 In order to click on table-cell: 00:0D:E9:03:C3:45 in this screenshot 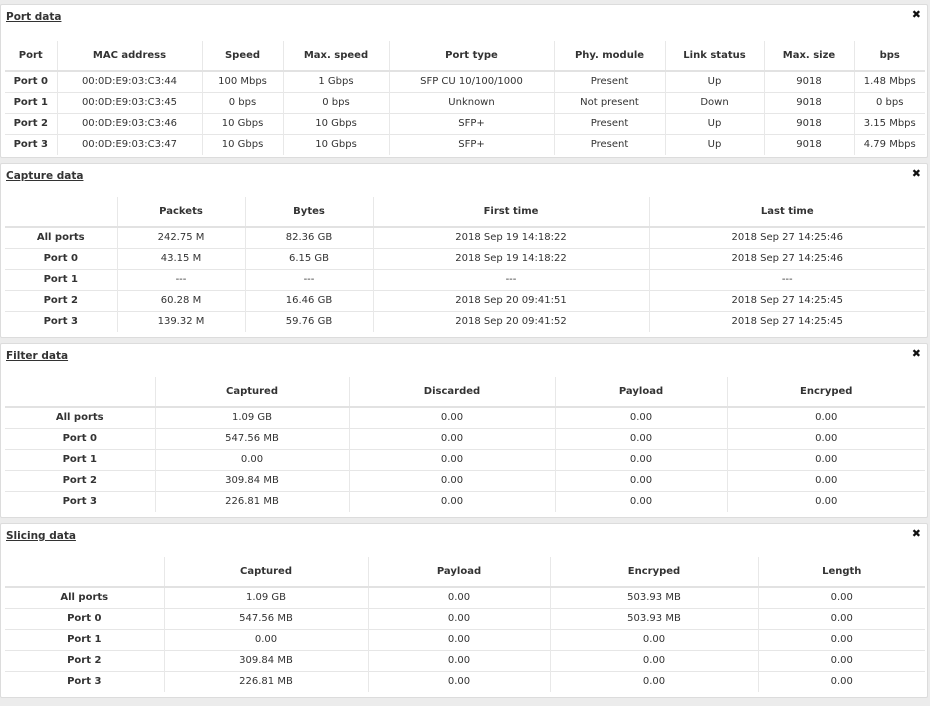, I will do `click(129, 102)`.